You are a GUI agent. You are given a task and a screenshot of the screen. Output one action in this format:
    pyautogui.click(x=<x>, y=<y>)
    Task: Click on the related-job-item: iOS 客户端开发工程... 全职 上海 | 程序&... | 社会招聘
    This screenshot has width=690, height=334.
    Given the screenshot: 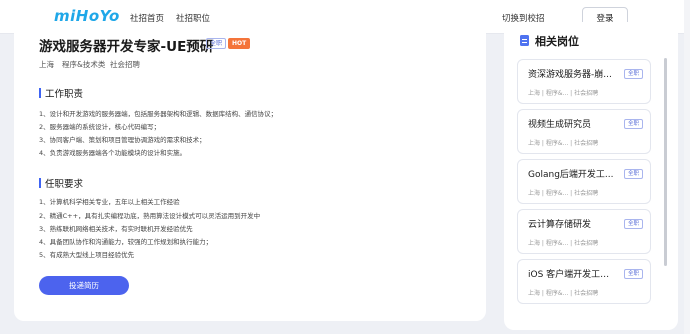 What is the action you would take?
    pyautogui.click(x=584, y=281)
    